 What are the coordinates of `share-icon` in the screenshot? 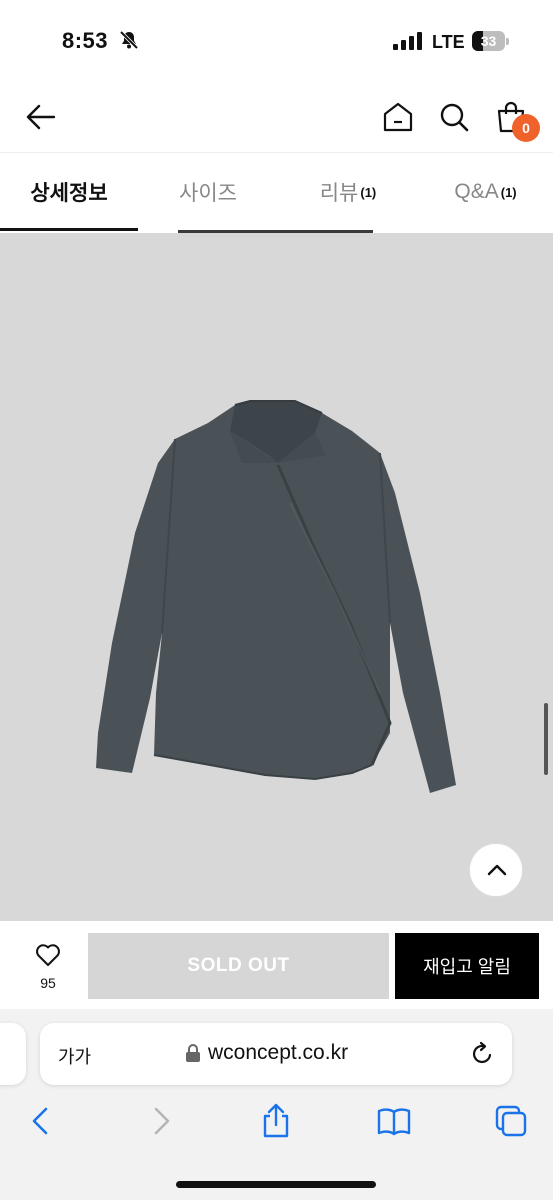 It's located at (276, 1121).